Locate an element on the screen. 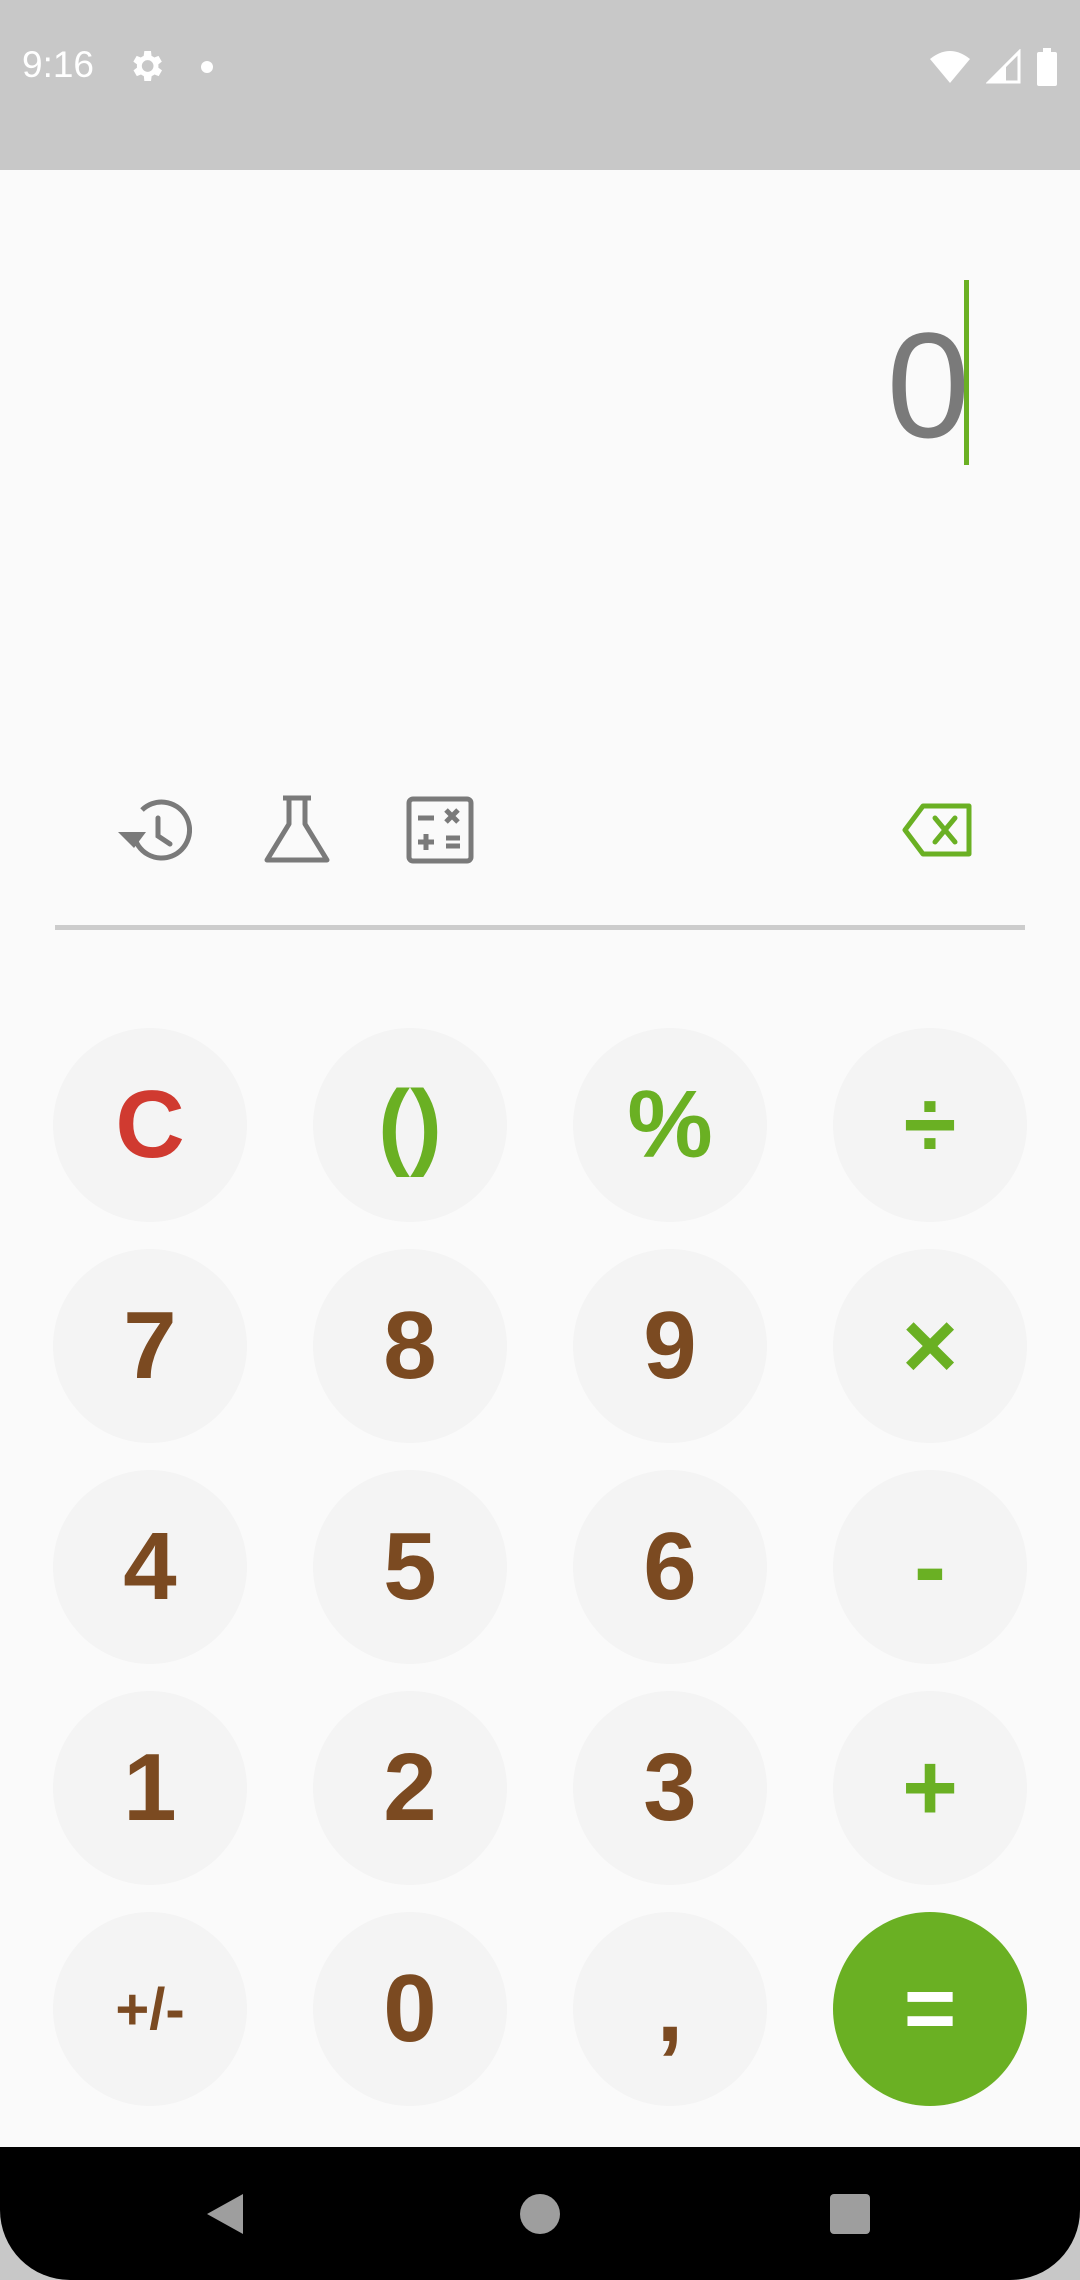  equals-button: = is located at coordinates (930, 2009).